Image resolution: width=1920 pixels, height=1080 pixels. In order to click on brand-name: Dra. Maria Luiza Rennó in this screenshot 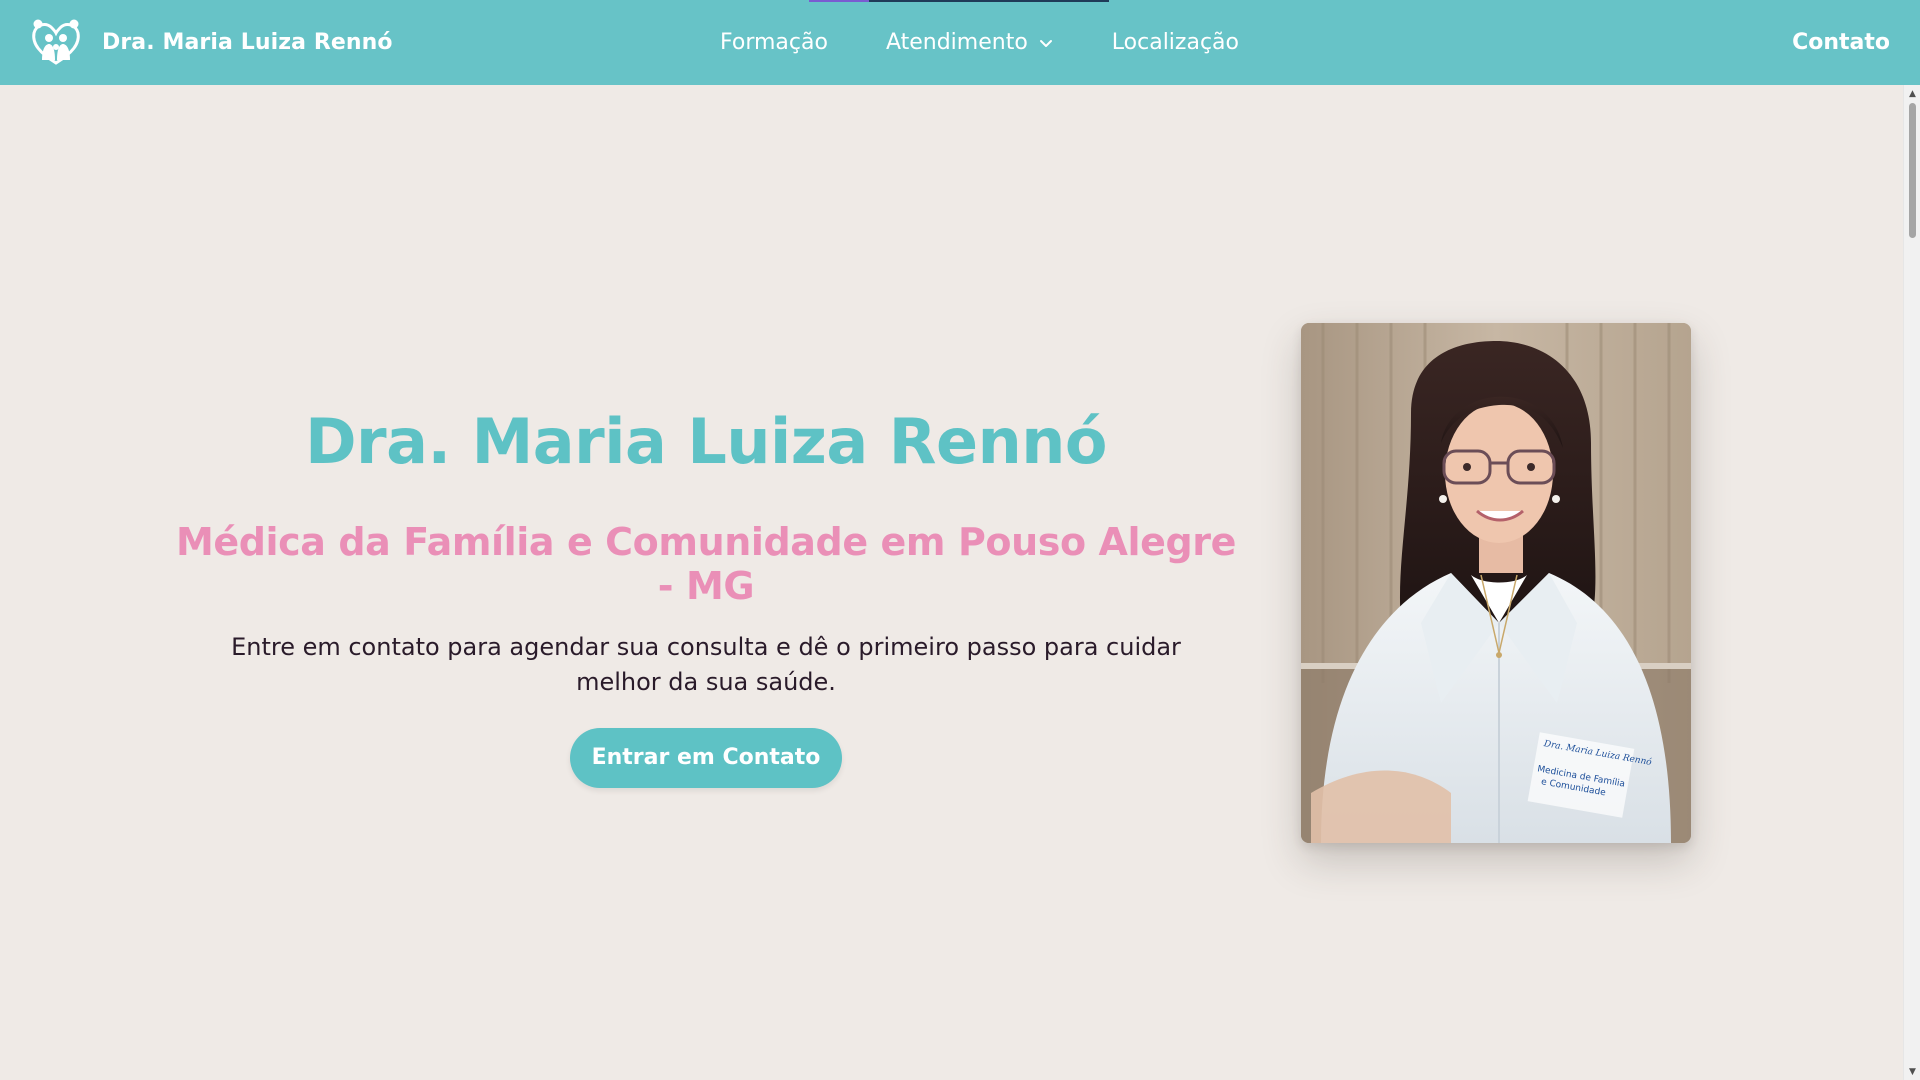, I will do `click(247, 42)`.